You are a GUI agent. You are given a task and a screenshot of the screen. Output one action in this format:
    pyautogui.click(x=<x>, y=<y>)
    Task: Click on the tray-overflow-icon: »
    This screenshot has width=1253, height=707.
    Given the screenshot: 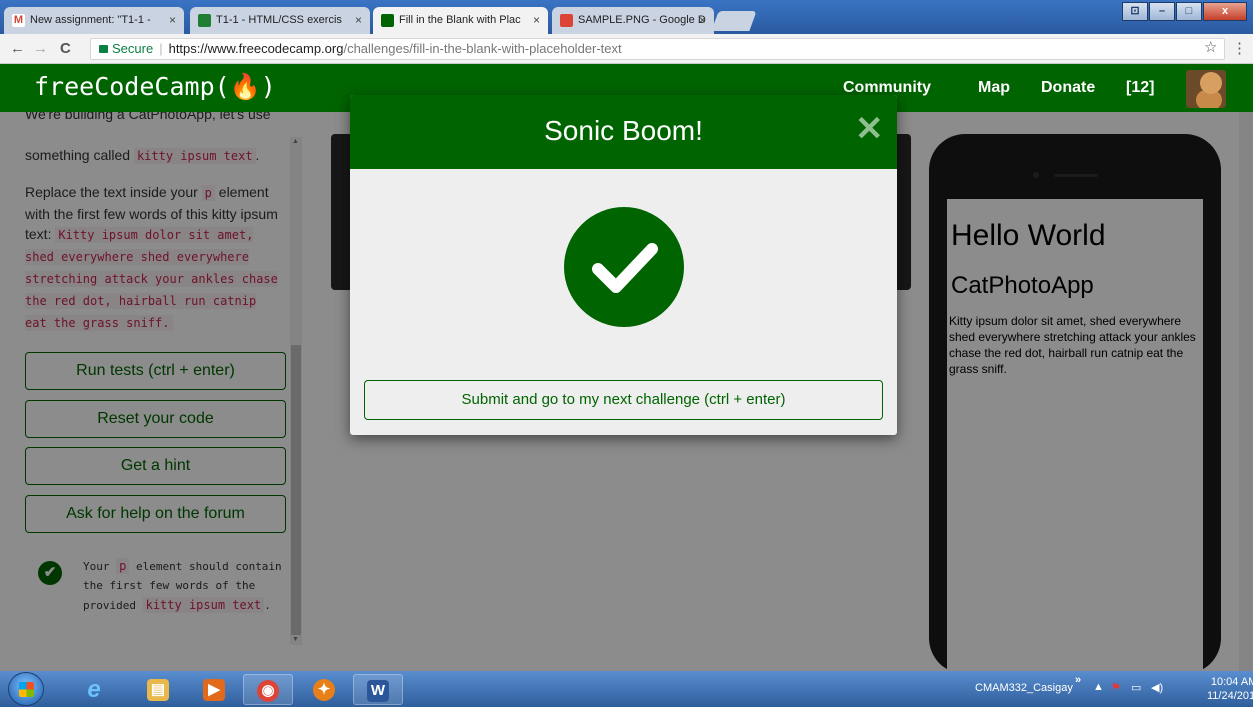 What is the action you would take?
    pyautogui.click(x=1078, y=680)
    